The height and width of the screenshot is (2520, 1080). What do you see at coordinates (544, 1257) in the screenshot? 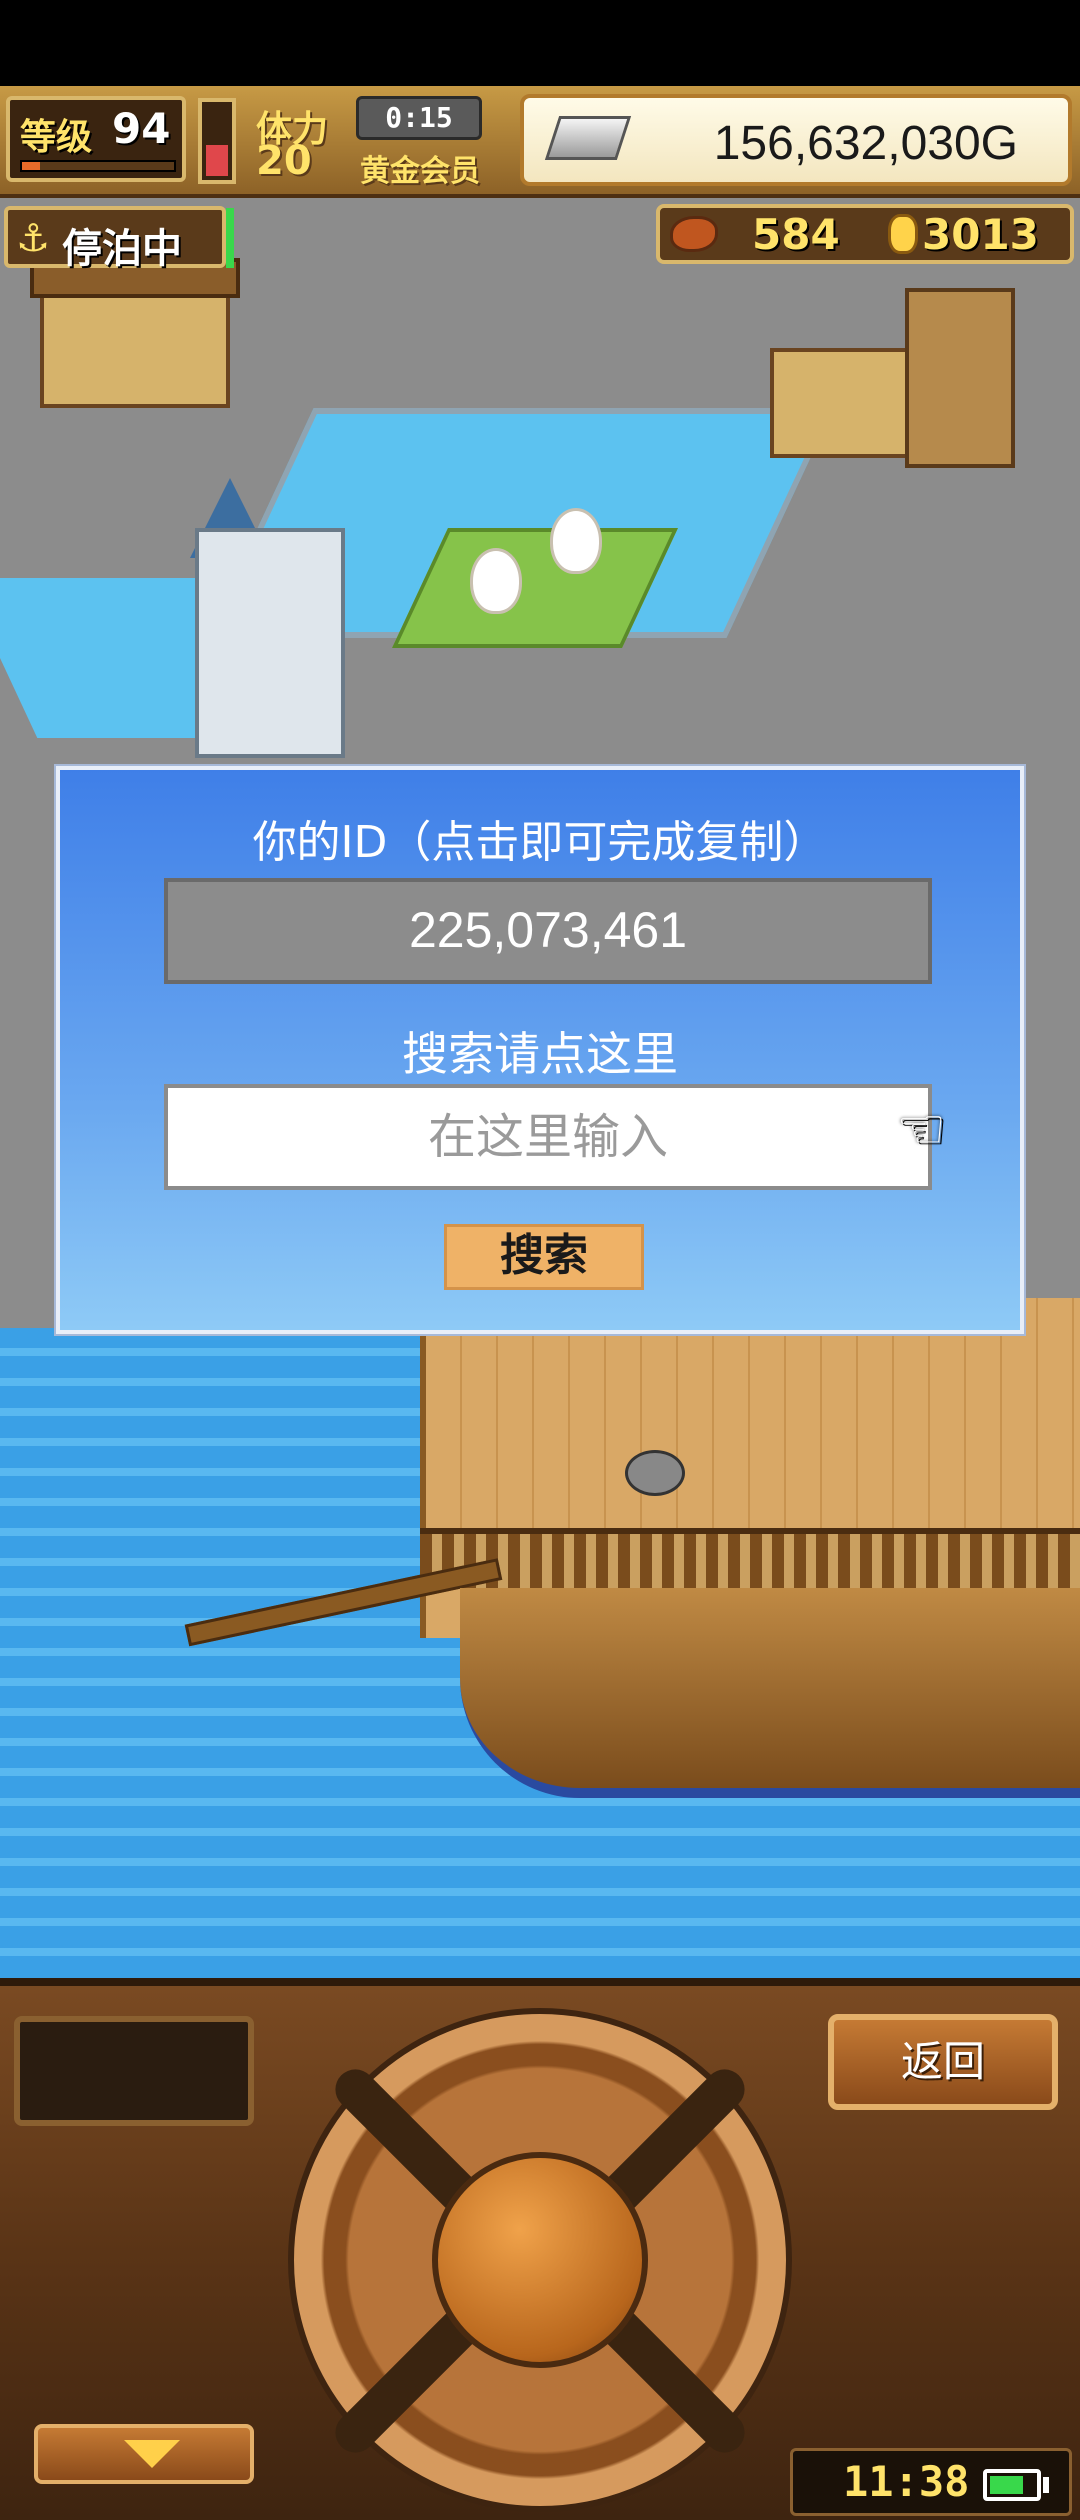
I see `search-button: 搜索` at bounding box center [544, 1257].